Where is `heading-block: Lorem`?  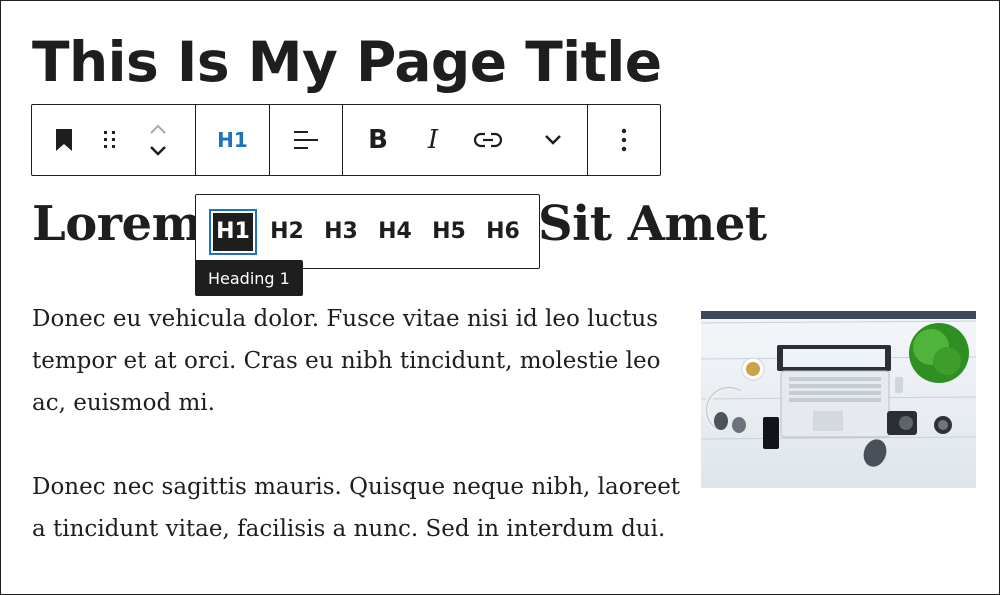
heading-block: Lorem is located at coordinates (117, 224).